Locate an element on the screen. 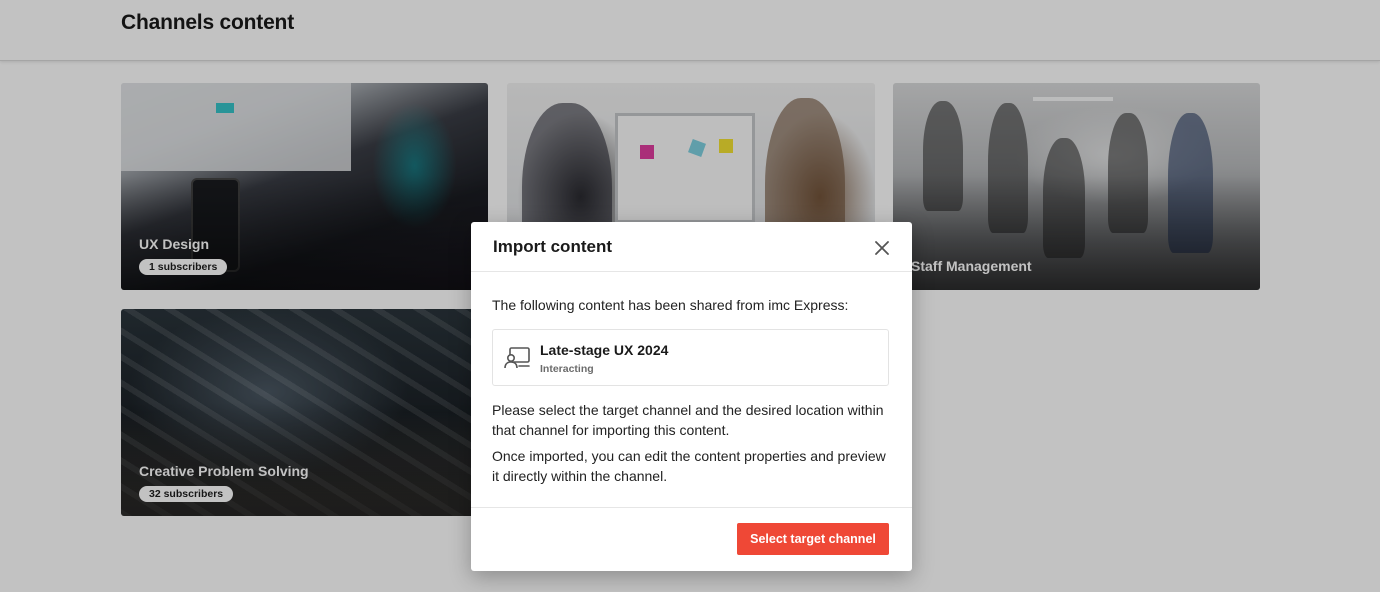 The image size is (1380, 592). dialog-header: Import content is located at coordinates (691, 247).